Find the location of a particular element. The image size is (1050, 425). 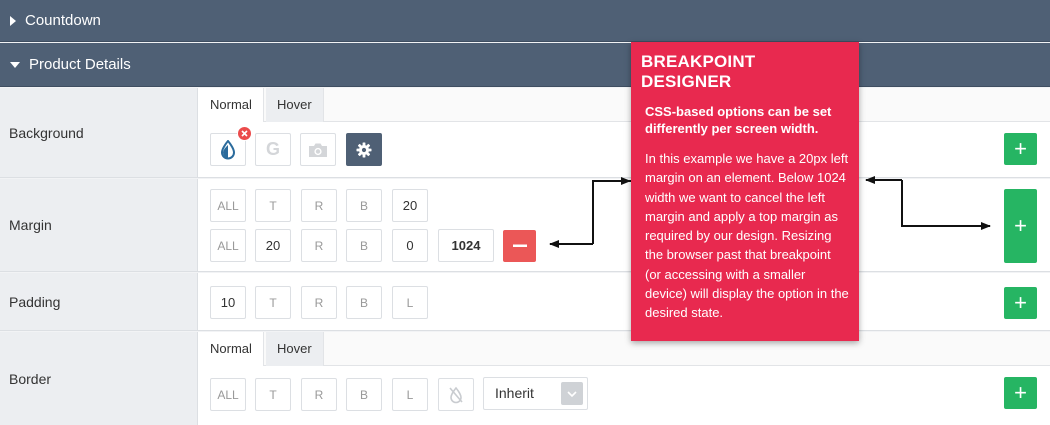

gear-icon is located at coordinates (364, 149).